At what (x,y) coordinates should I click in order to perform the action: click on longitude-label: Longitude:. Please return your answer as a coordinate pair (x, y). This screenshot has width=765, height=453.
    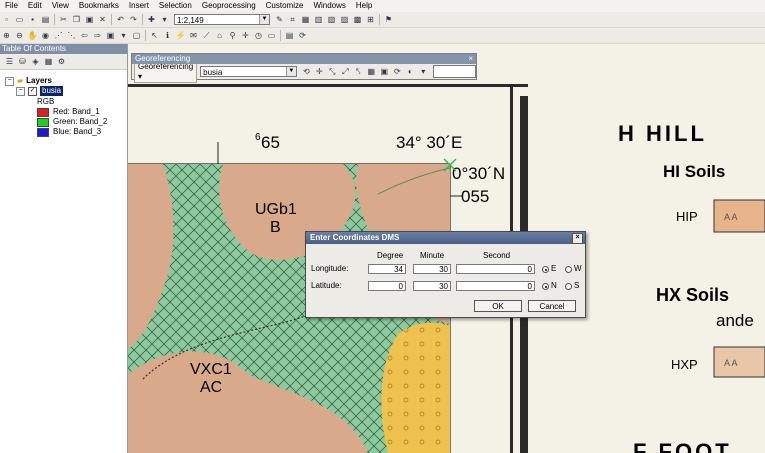
    Looking at the image, I should click on (330, 268).